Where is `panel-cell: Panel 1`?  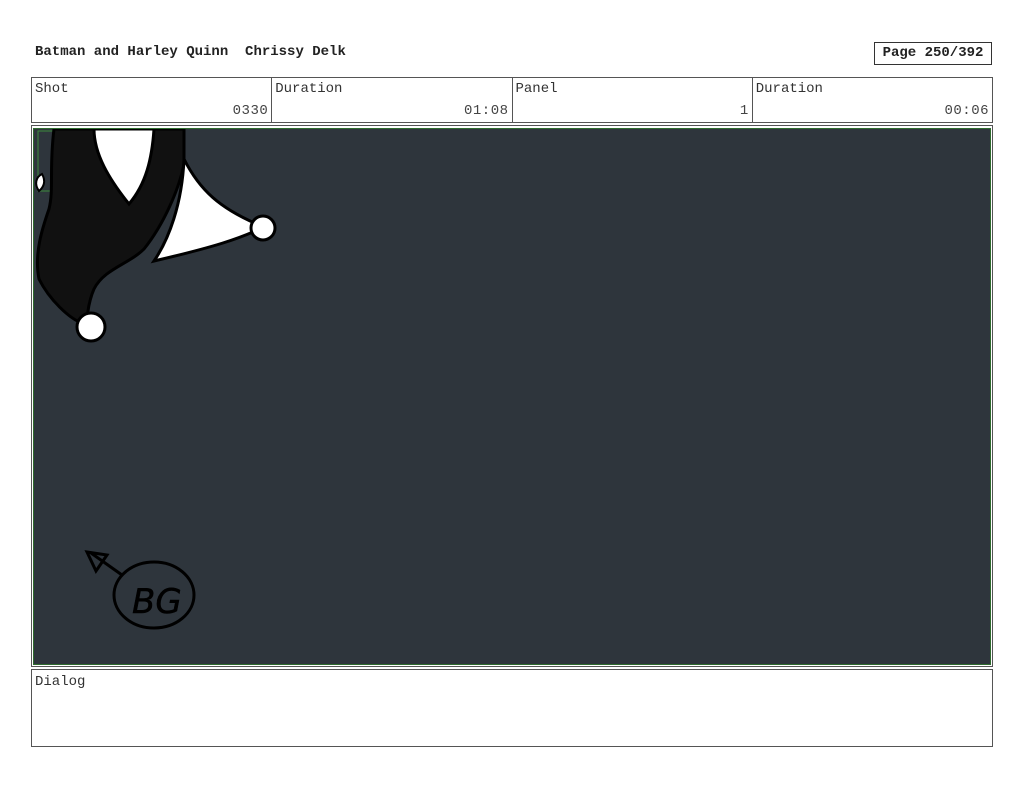
panel-cell: Panel 1 is located at coordinates (633, 100).